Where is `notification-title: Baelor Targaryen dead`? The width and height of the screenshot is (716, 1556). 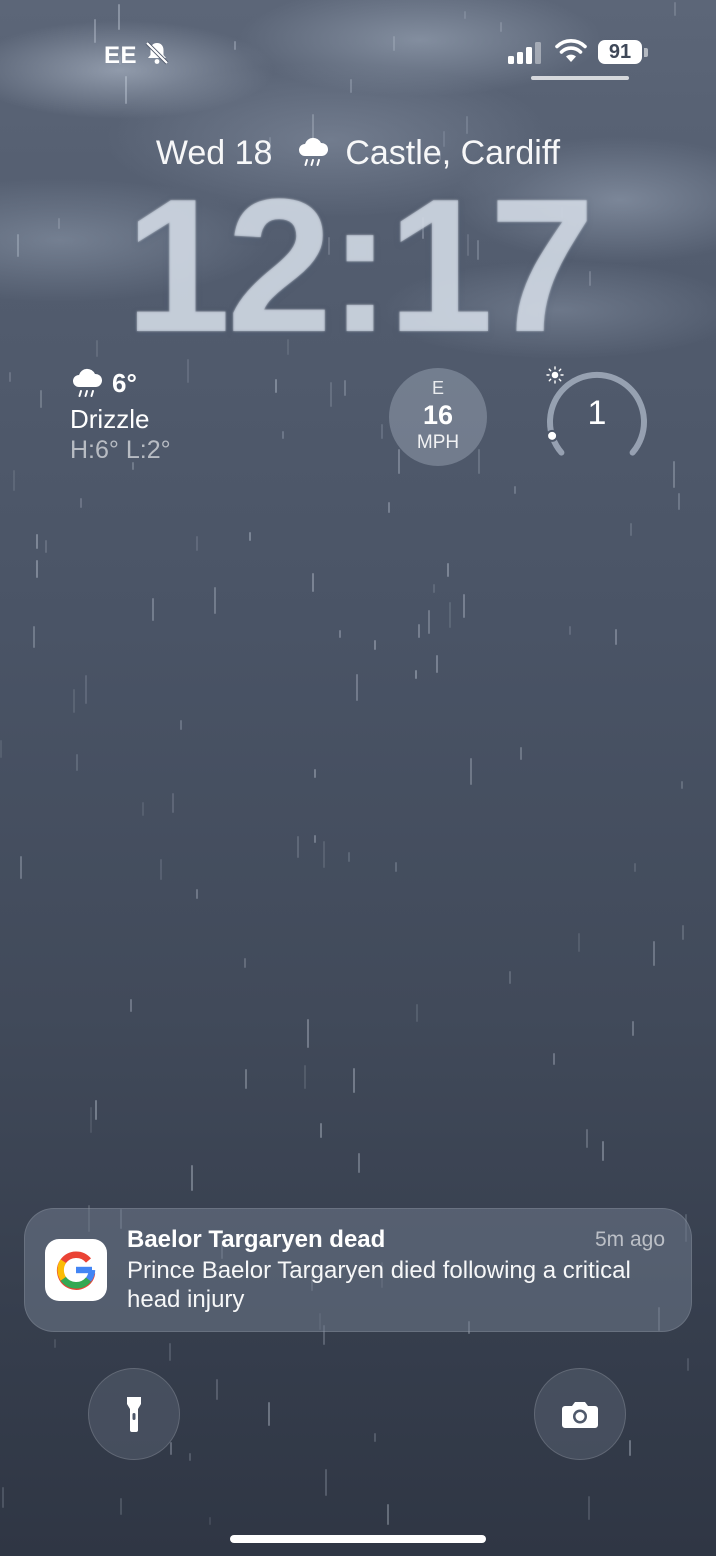 notification-title: Baelor Targaryen dead is located at coordinates (256, 1239).